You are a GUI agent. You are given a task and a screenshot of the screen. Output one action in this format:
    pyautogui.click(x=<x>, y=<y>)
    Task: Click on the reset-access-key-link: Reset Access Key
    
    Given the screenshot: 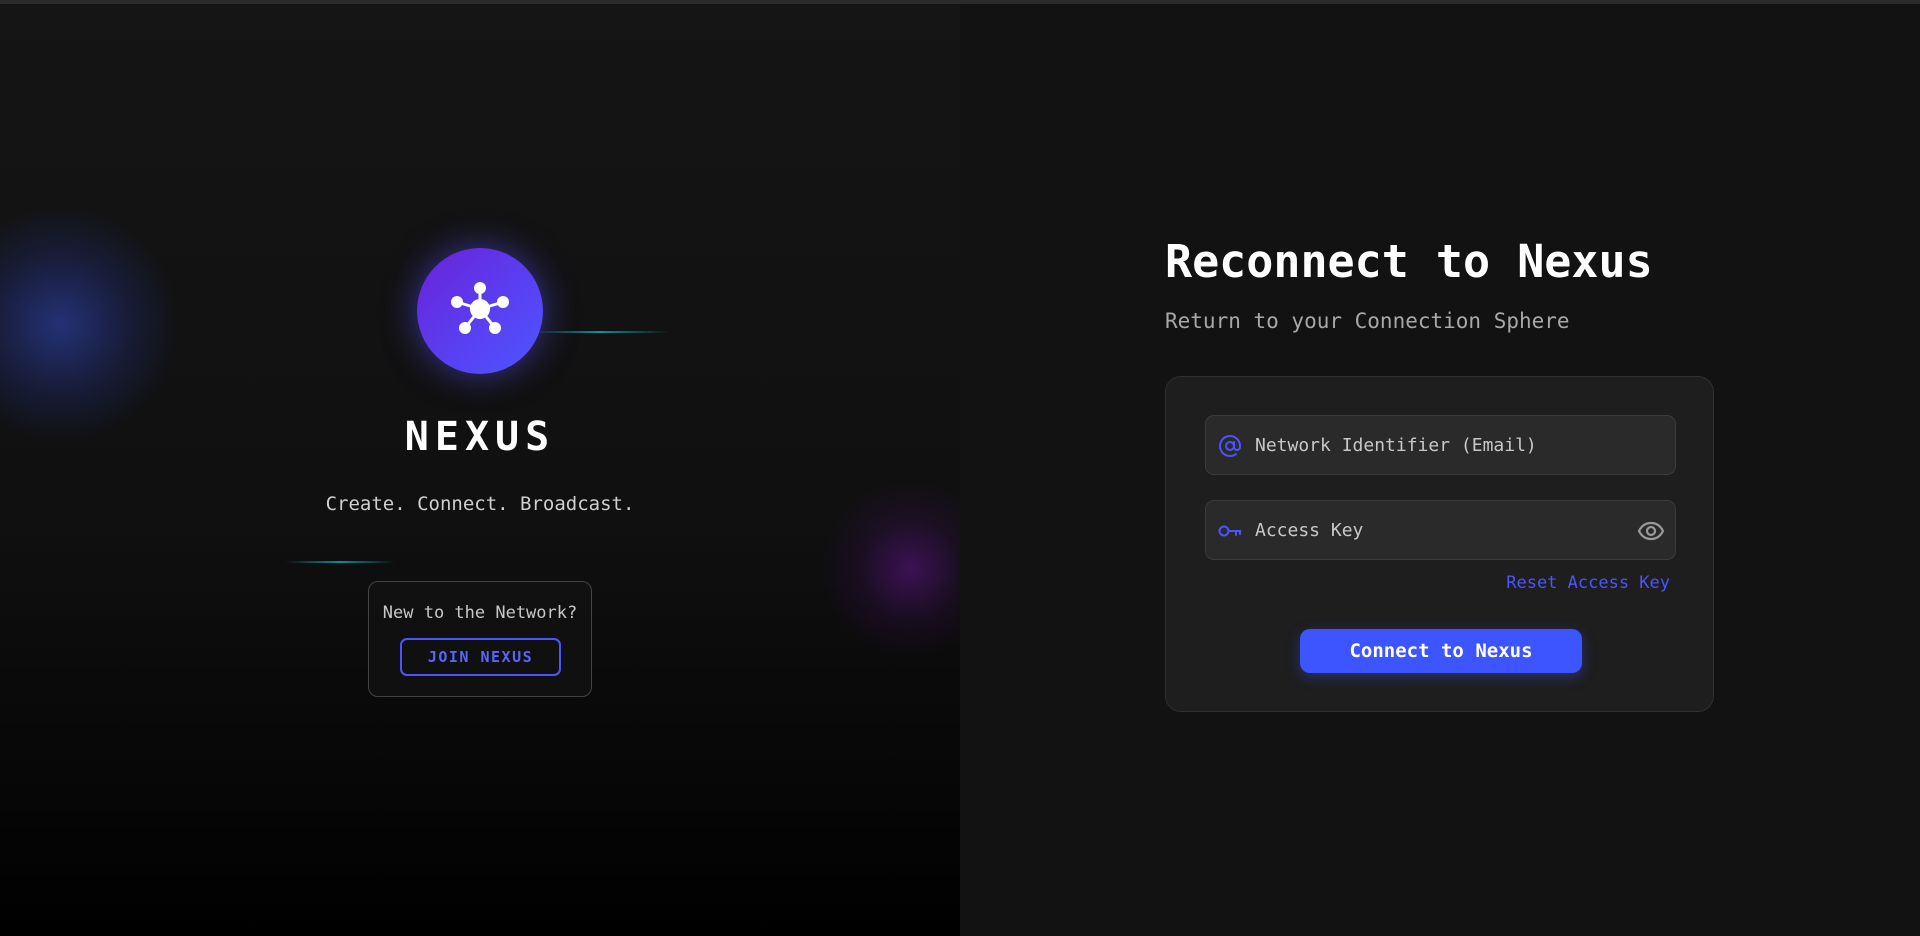 What is the action you would take?
    pyautogui.click(x=1588, y=583)
    